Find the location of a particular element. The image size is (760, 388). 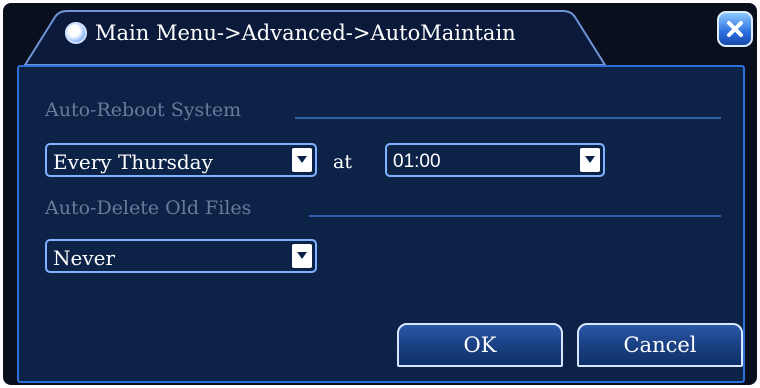

ok-button-label: OK is located at coordinates (480, 345).